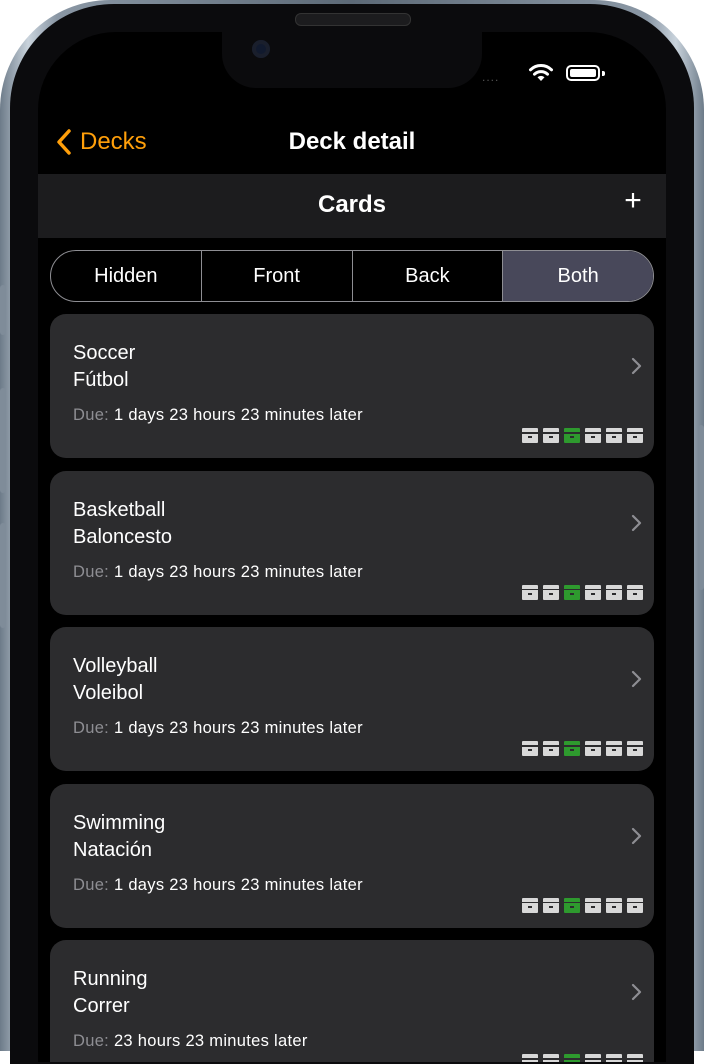  What do you see at coordinates (3, 310) in the screenshot?
I see `silent-switch` at bounding box center [3, 310].